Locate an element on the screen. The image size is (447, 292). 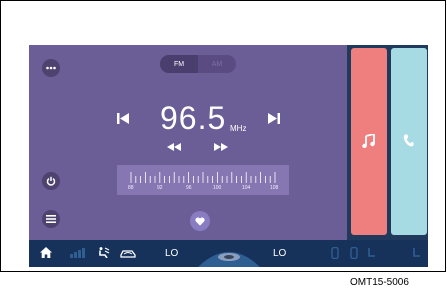
skip-next-icon is located at coordinates (274, 118).